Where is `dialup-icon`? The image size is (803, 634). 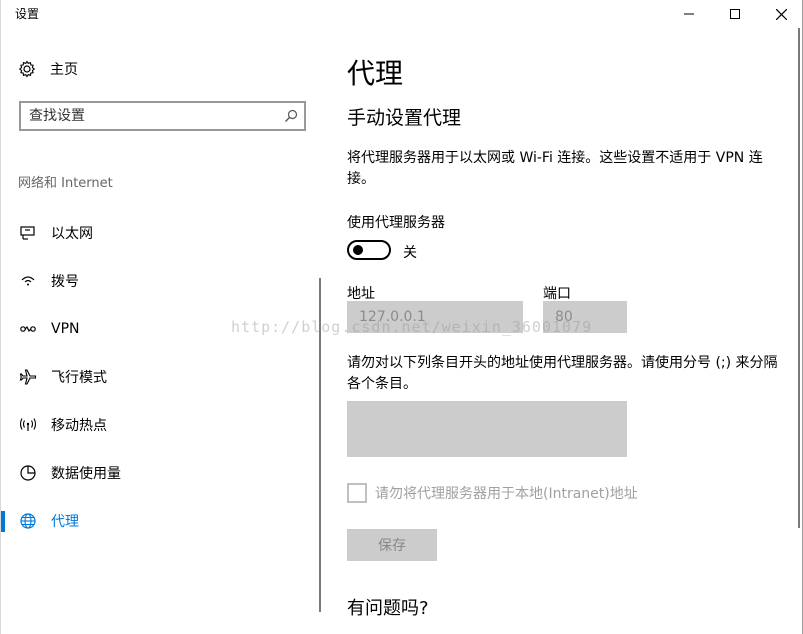
dialup-icon is located at coordinates (28, 281).